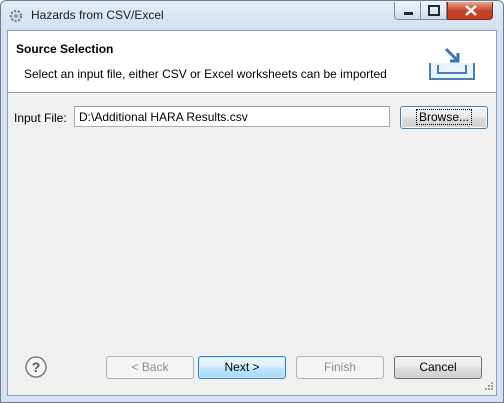 The width and height of the screenshot is (504, 403). I want to click on next-button: Next >, so click(242, 367).